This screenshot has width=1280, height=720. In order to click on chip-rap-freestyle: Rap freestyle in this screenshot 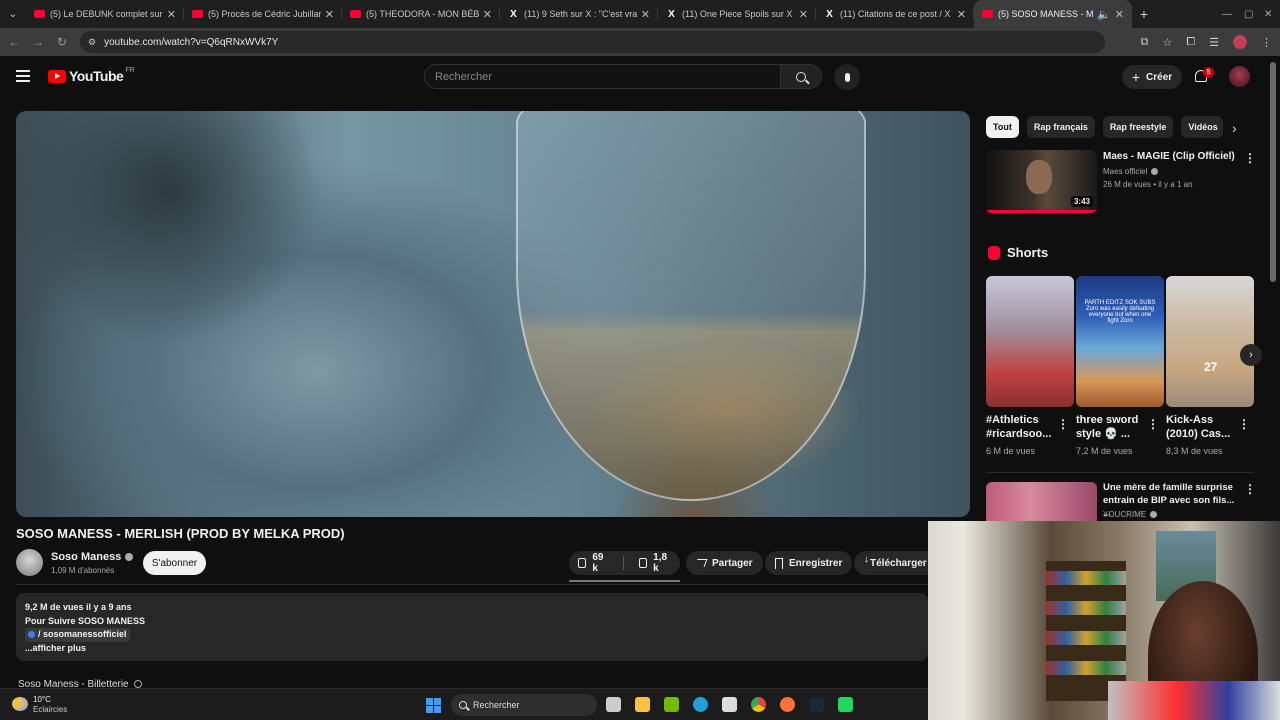, I will do `click(1138, 127)`.